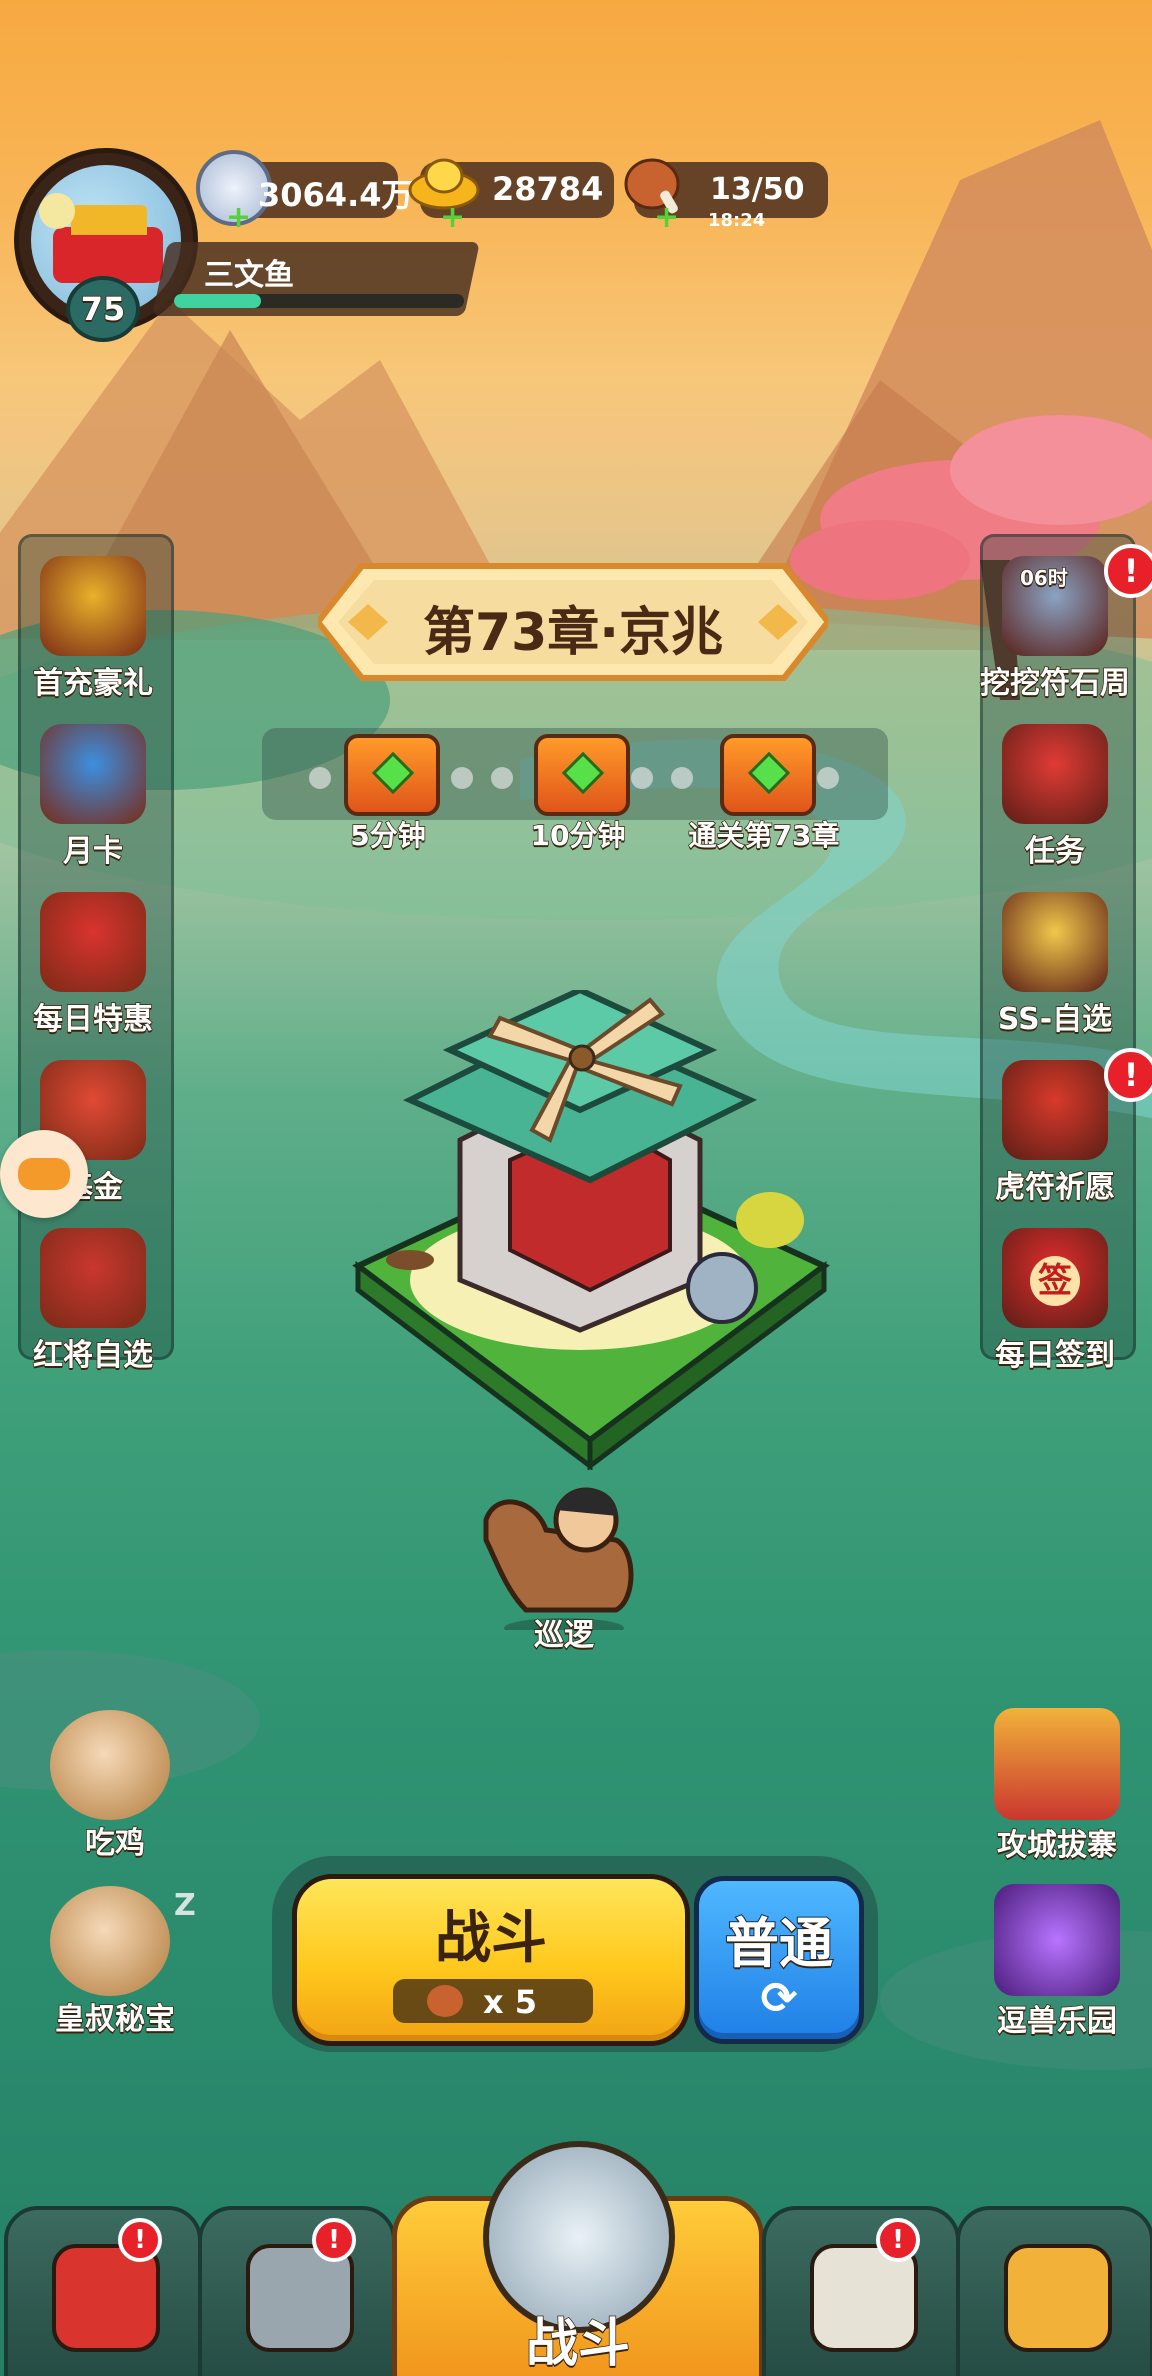  What do you see at coordinates (548, 189) in the screenshot?
I see `gold-value: 28784` at bounding box center [548, 189].